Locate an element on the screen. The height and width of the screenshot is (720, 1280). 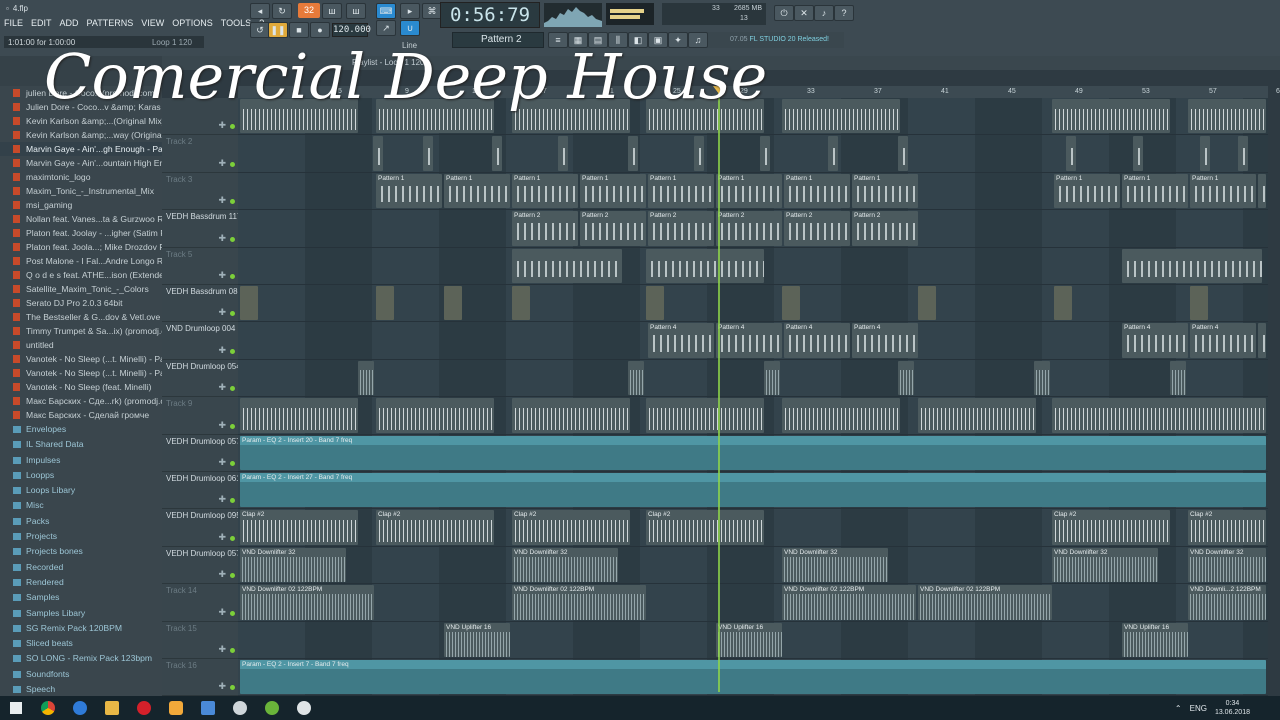
browser-folder: Projects bones is located at coordinates (81, 551).